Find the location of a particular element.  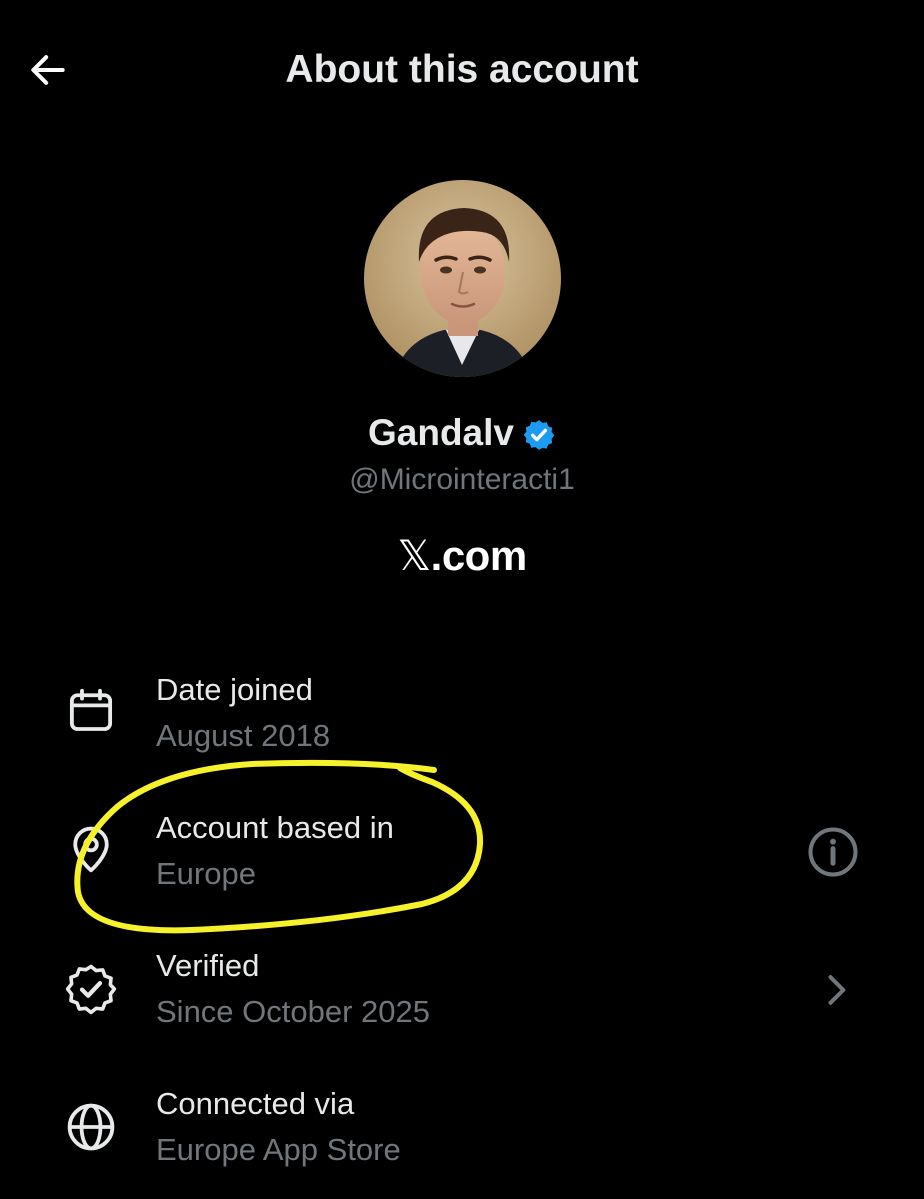

chevron-right-icon is located at coordinates (837, 990).